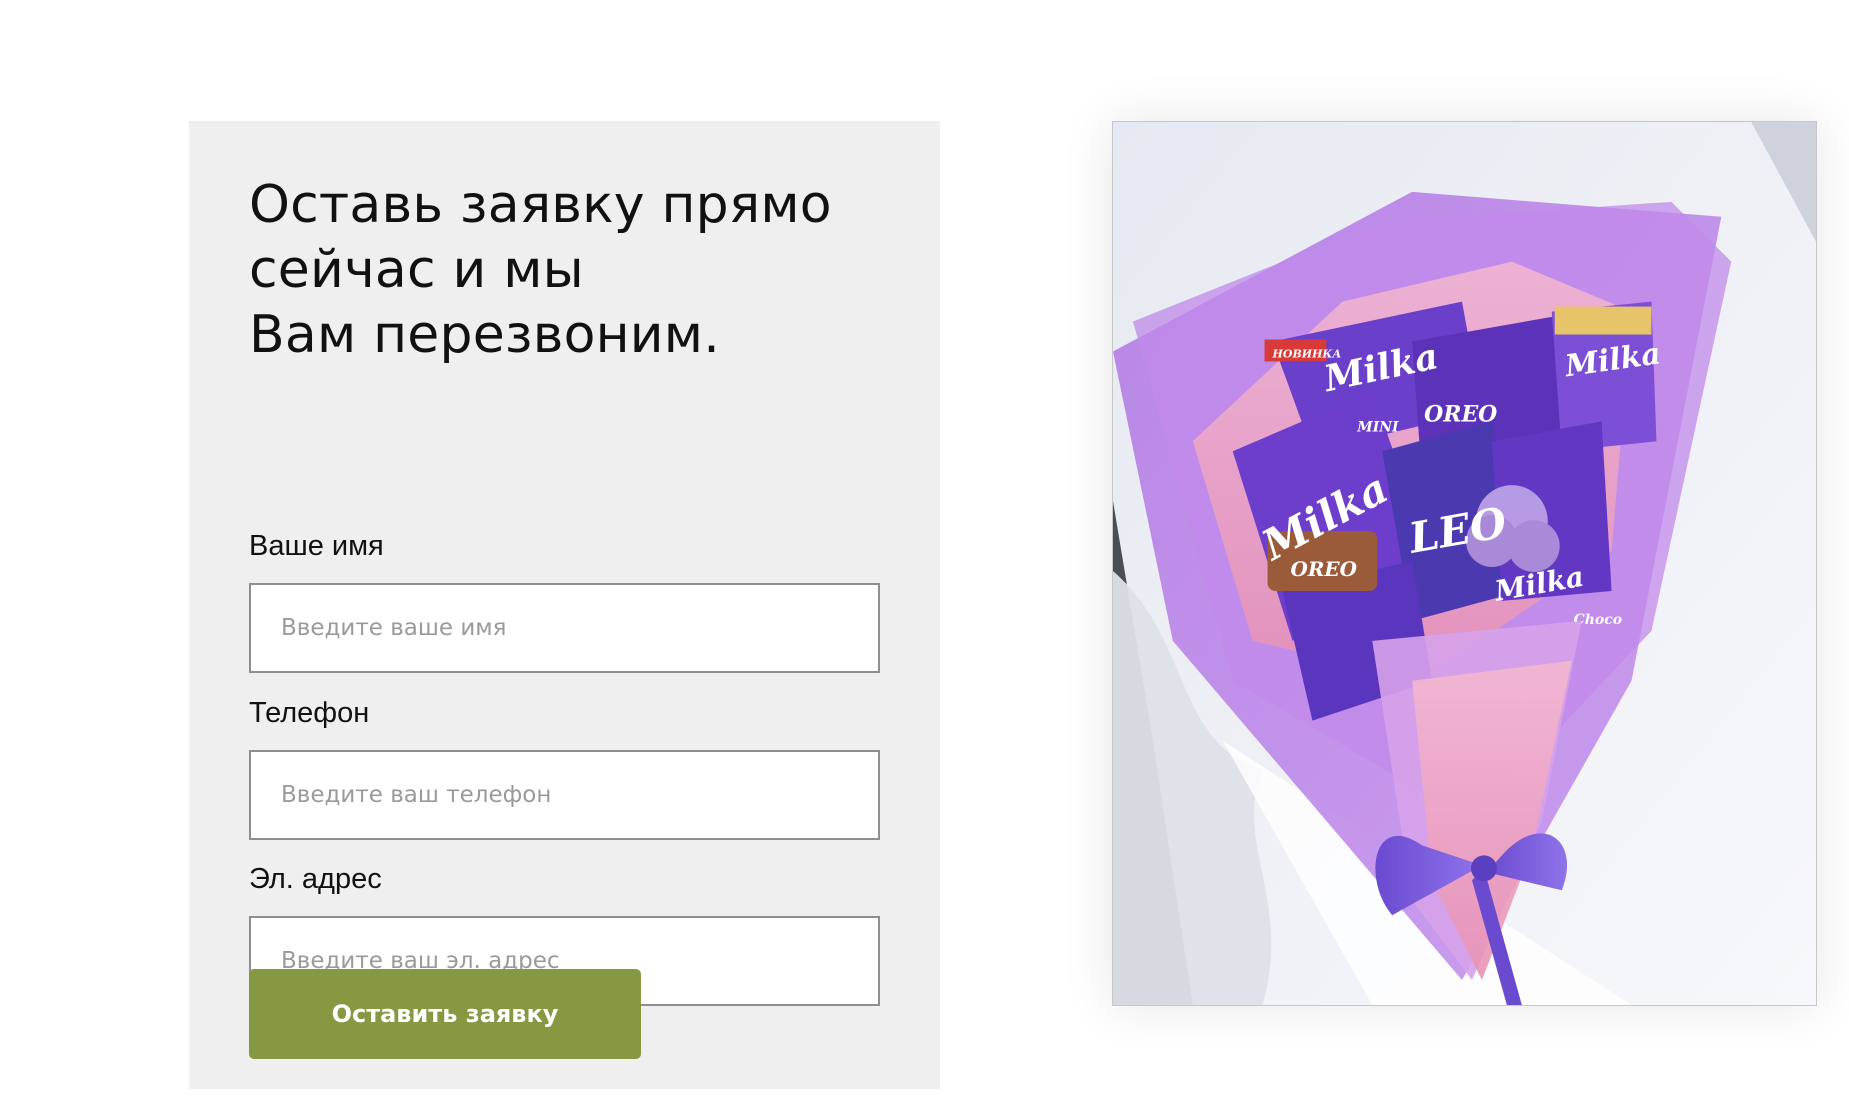 The height and width of the screenshot is (1099, 1849). Describe the element at coordinates (1603, 320) in the screenshot. I see `gold-foil-shape` at that location.